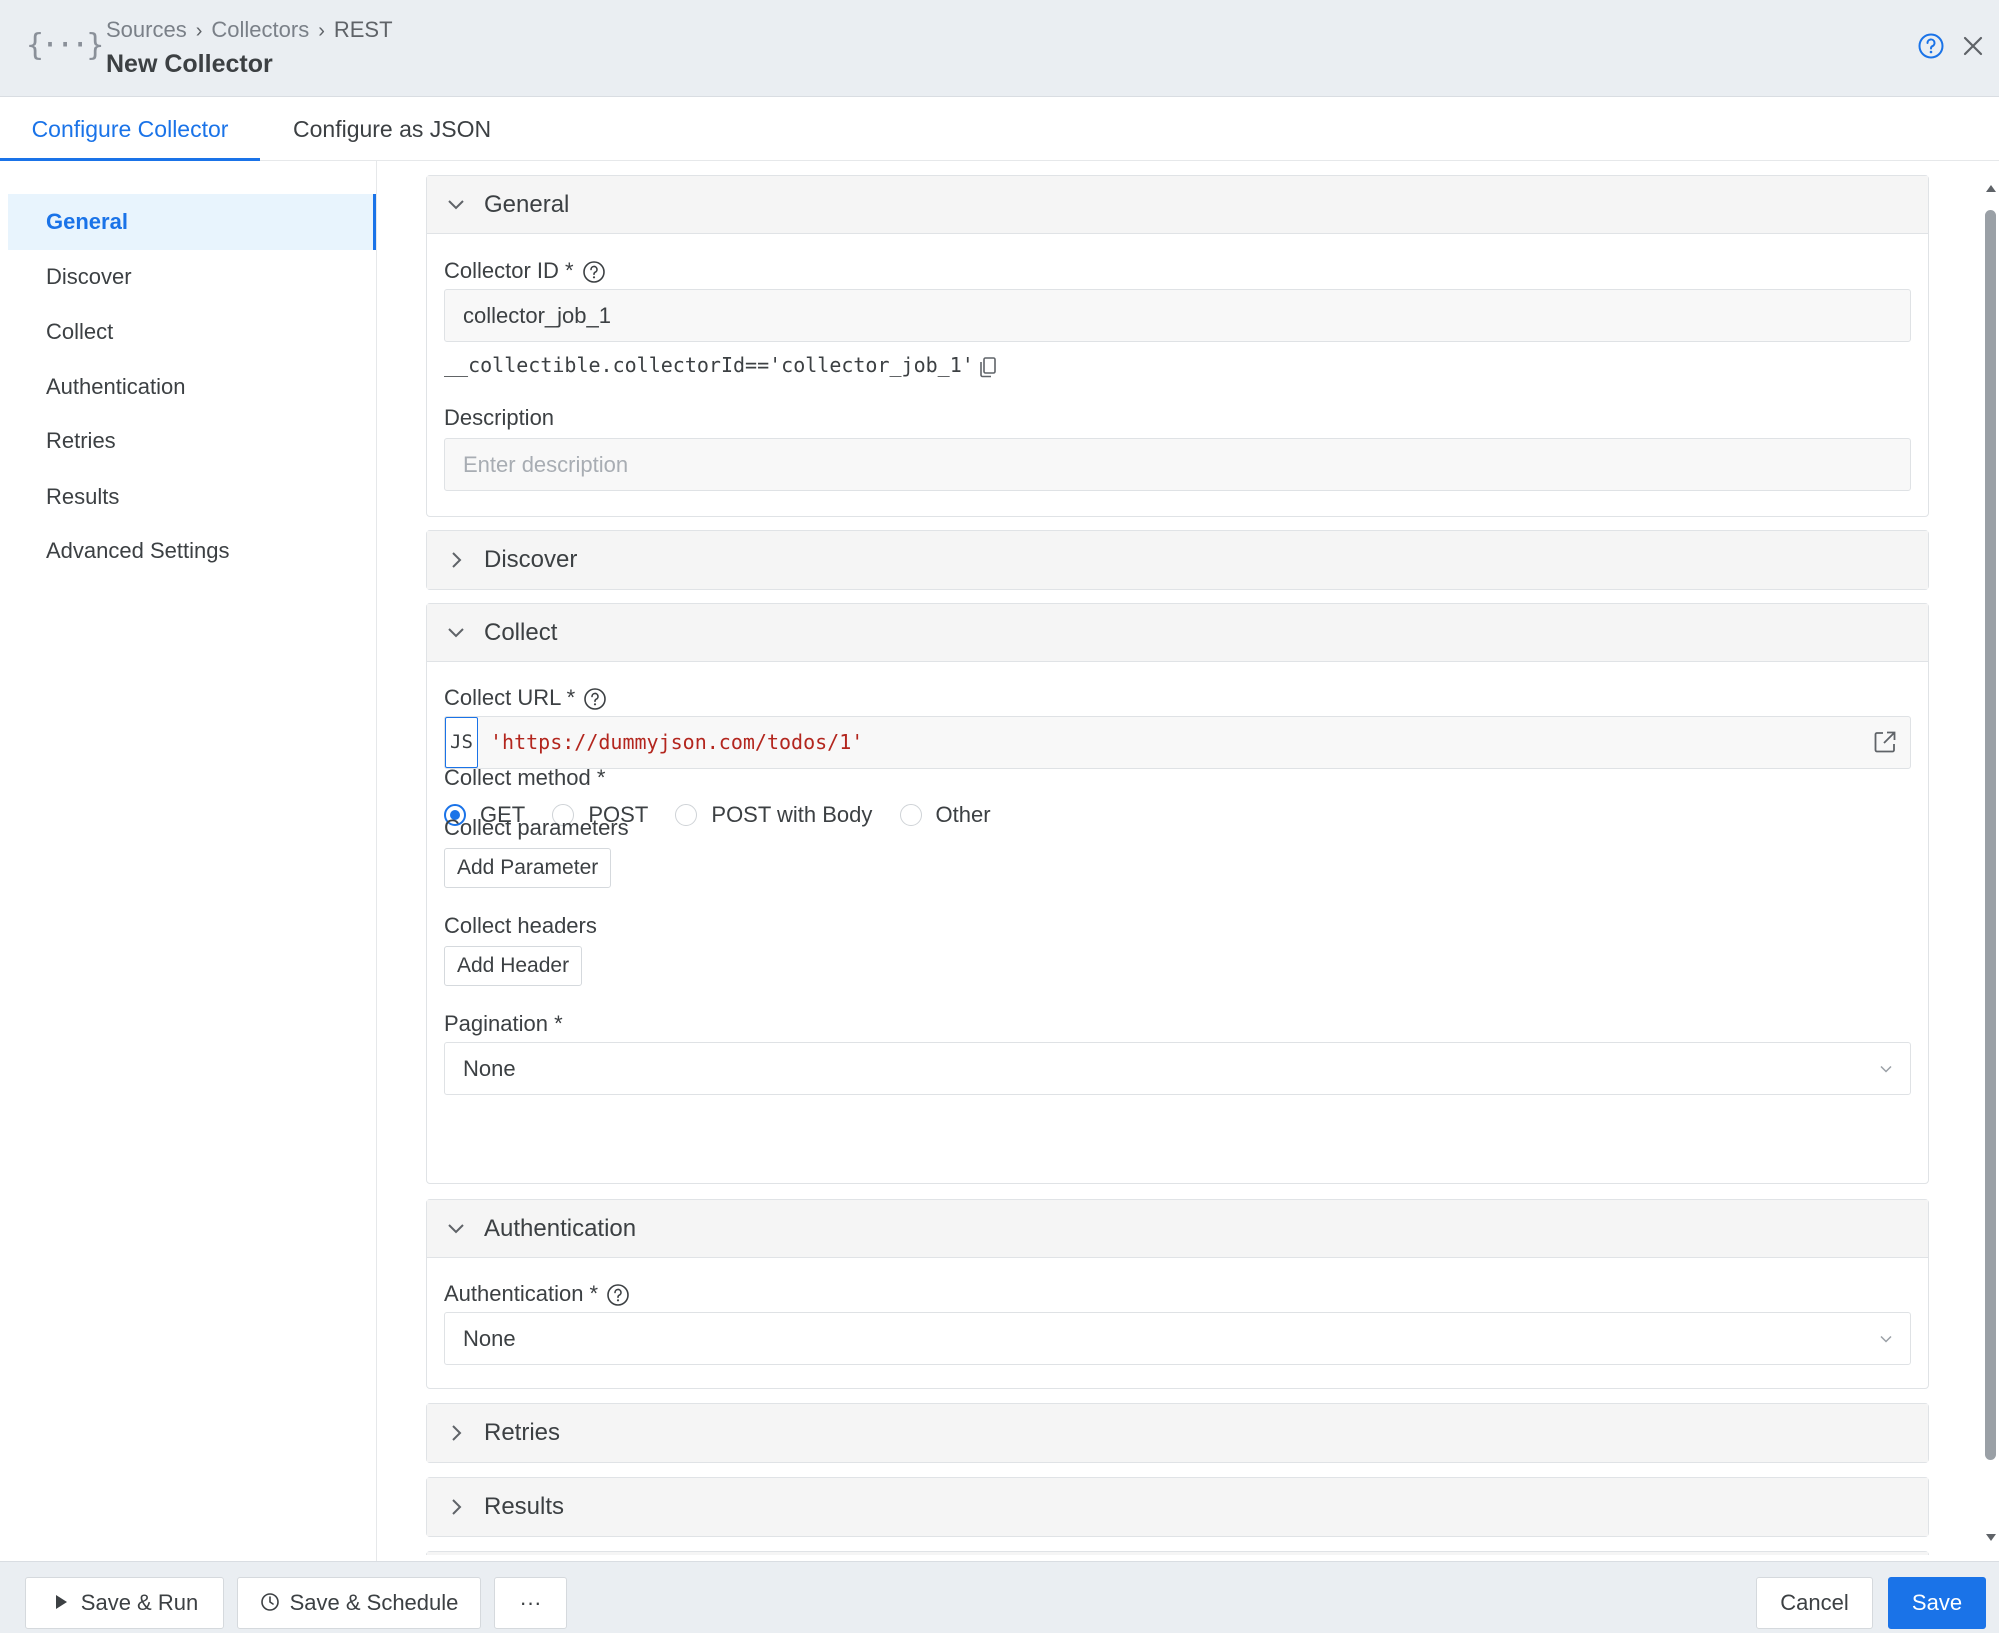 This screenshot has width=1999, height=1633. What do you see at coordinates (531, 559) in the screenshot?
I see `section-title: Discover` at bounding box center [531, 559].